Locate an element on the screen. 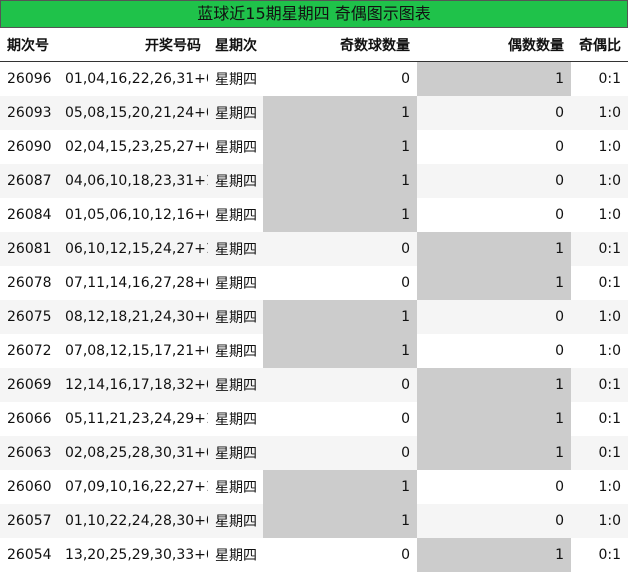 This screenshot has width=628, height=573. numbers-cell: 05,08,15,20,21,24+09 is located at coordinates (133, 113).